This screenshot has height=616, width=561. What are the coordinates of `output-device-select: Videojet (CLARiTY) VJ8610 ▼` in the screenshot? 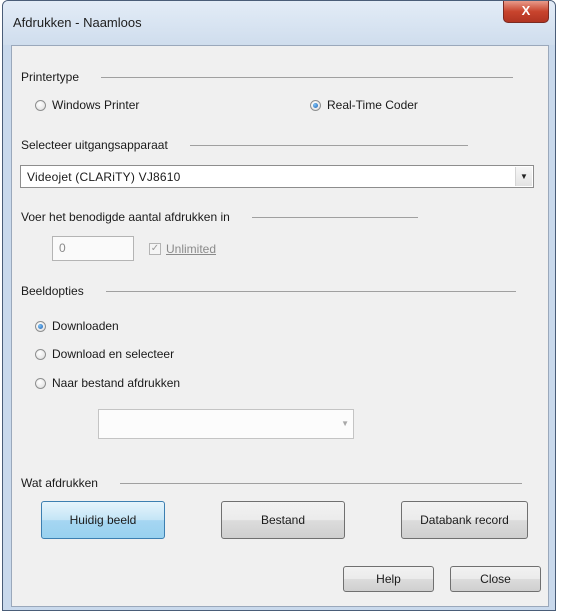 It's located at (277, 176).